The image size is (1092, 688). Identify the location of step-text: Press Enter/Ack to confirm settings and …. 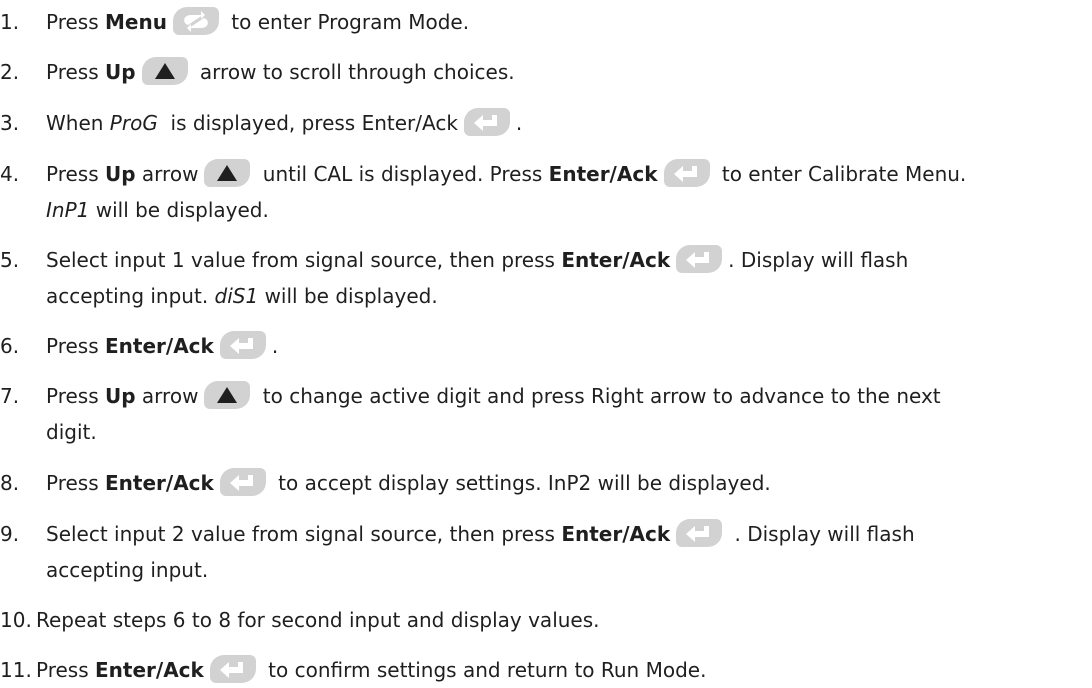
(371, 670).